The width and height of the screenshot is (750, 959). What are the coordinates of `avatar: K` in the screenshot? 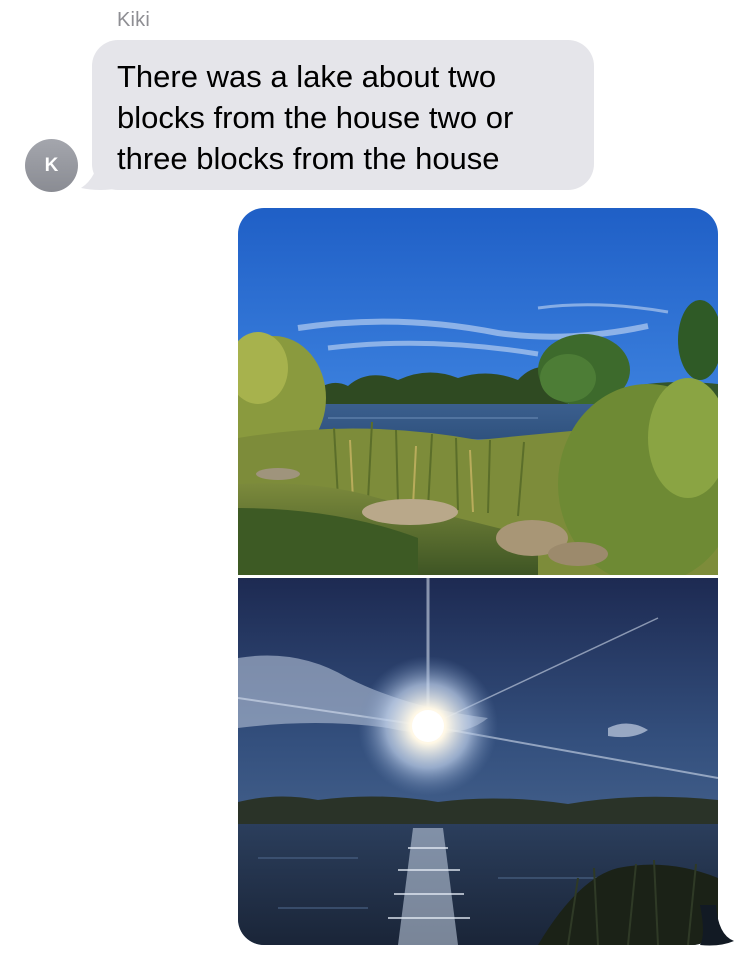 It's located at (51, 165).